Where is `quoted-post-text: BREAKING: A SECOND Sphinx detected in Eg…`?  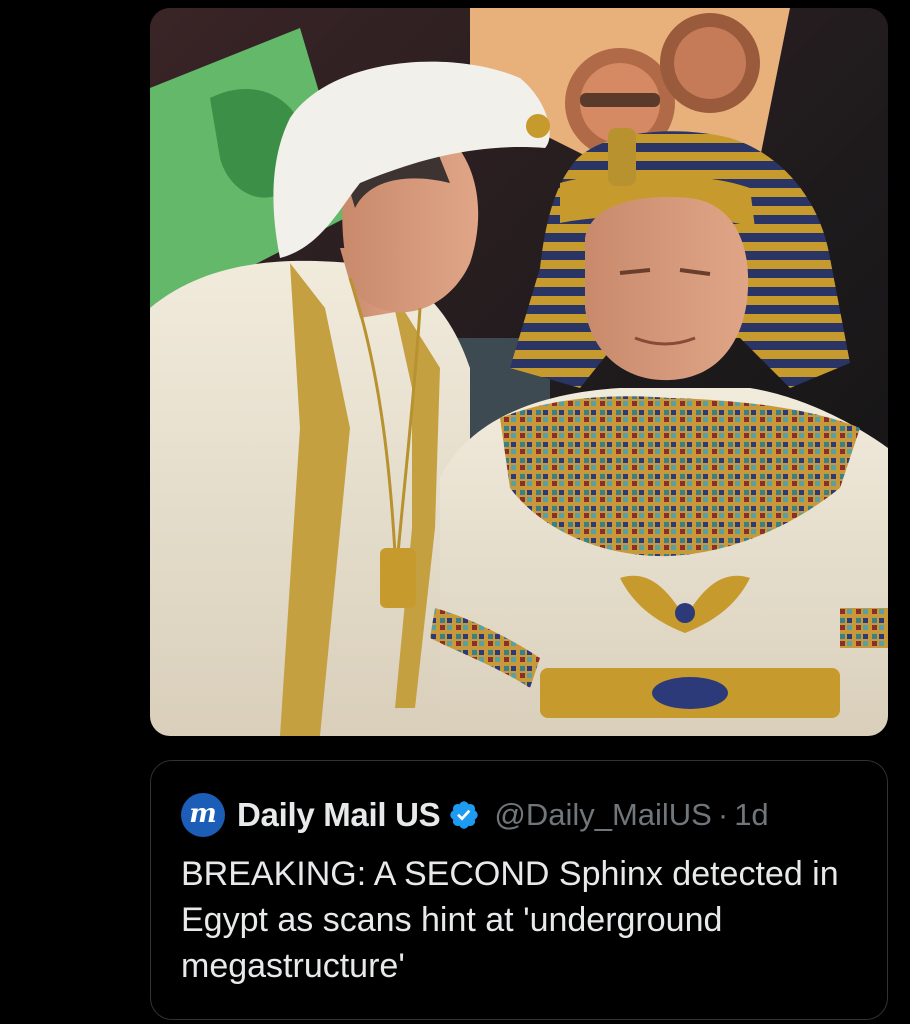 quoted-post-text: BREAKING: A SECOND Sphinx detected in Eg… is located at coordinates (510, 920).